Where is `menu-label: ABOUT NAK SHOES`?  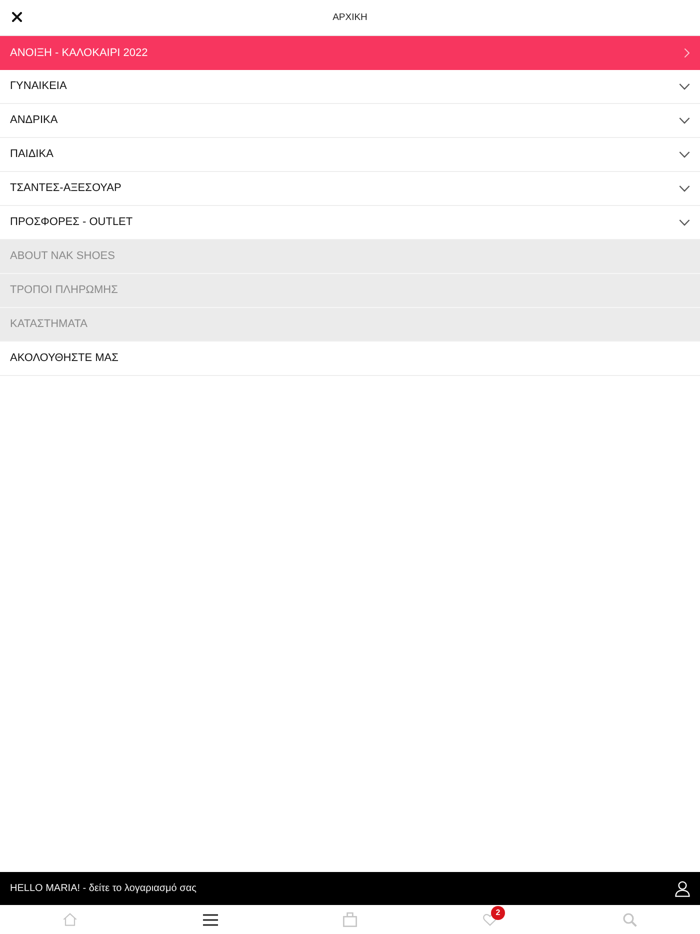 menu-label: ABOUT NAK SHOES is located at coordinates (62, 256).